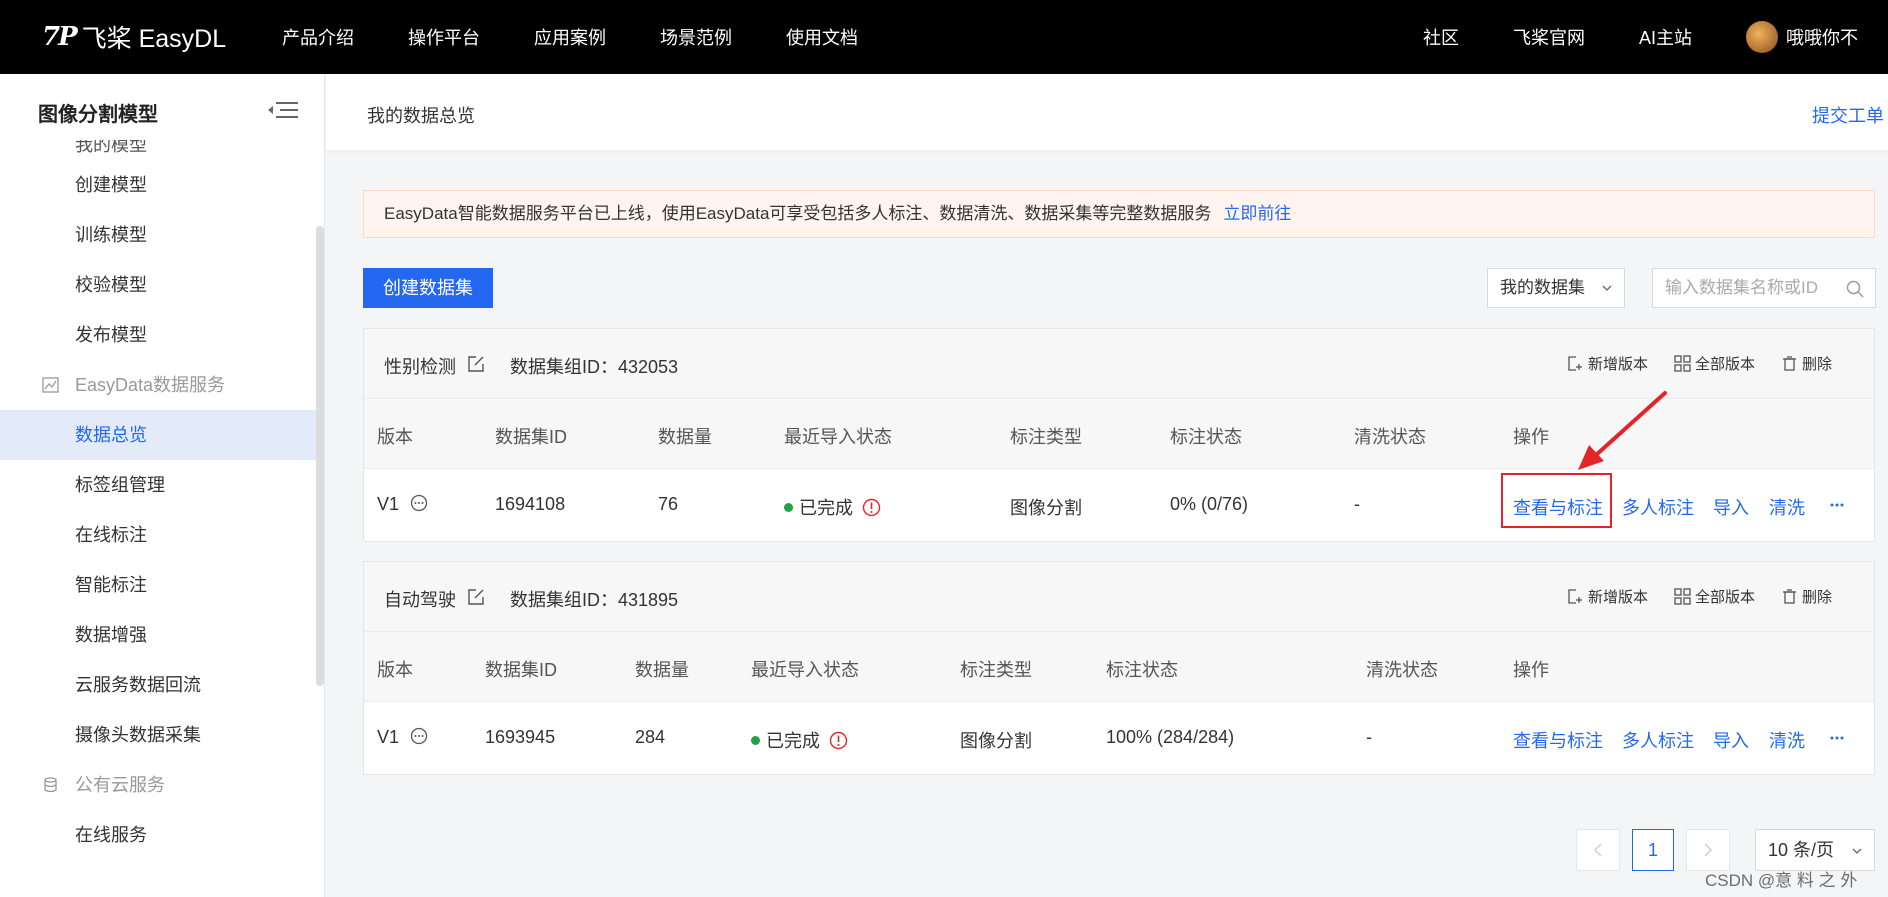 The image size is (1888, 897). What do you see at coordinates (159, 150) in the screenshot?
I see `sidebar-item-my-models: 我的模型` at bounding box center [159, 150].